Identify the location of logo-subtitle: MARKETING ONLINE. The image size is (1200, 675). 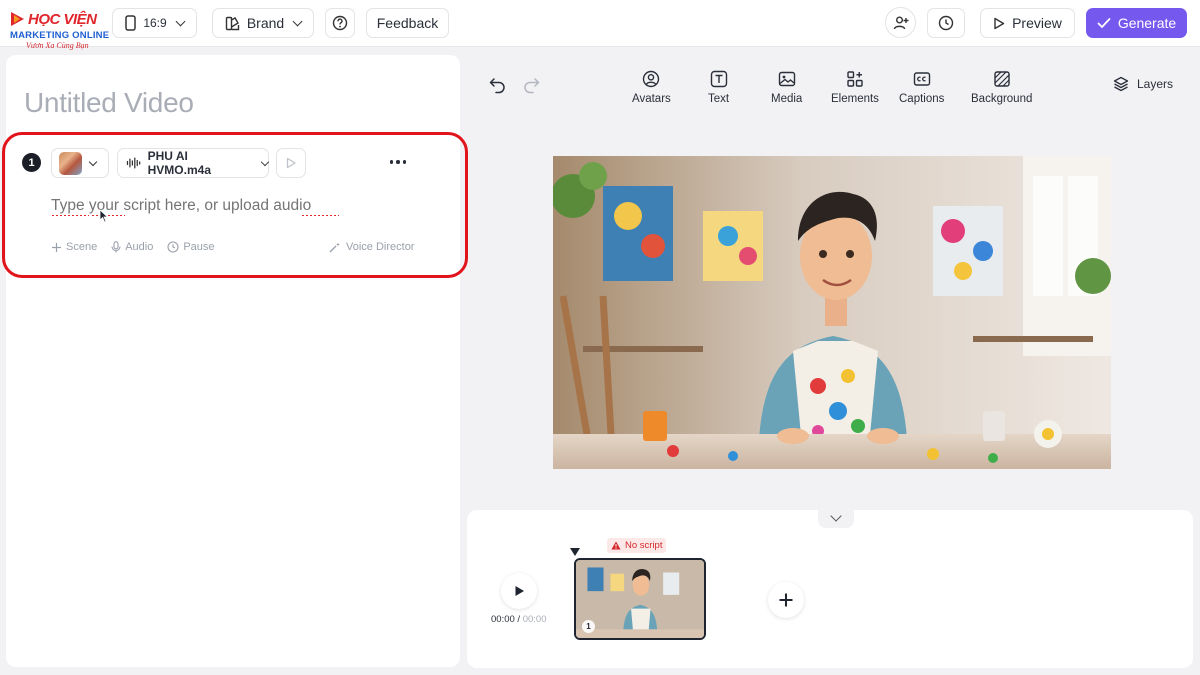
(60, 35).